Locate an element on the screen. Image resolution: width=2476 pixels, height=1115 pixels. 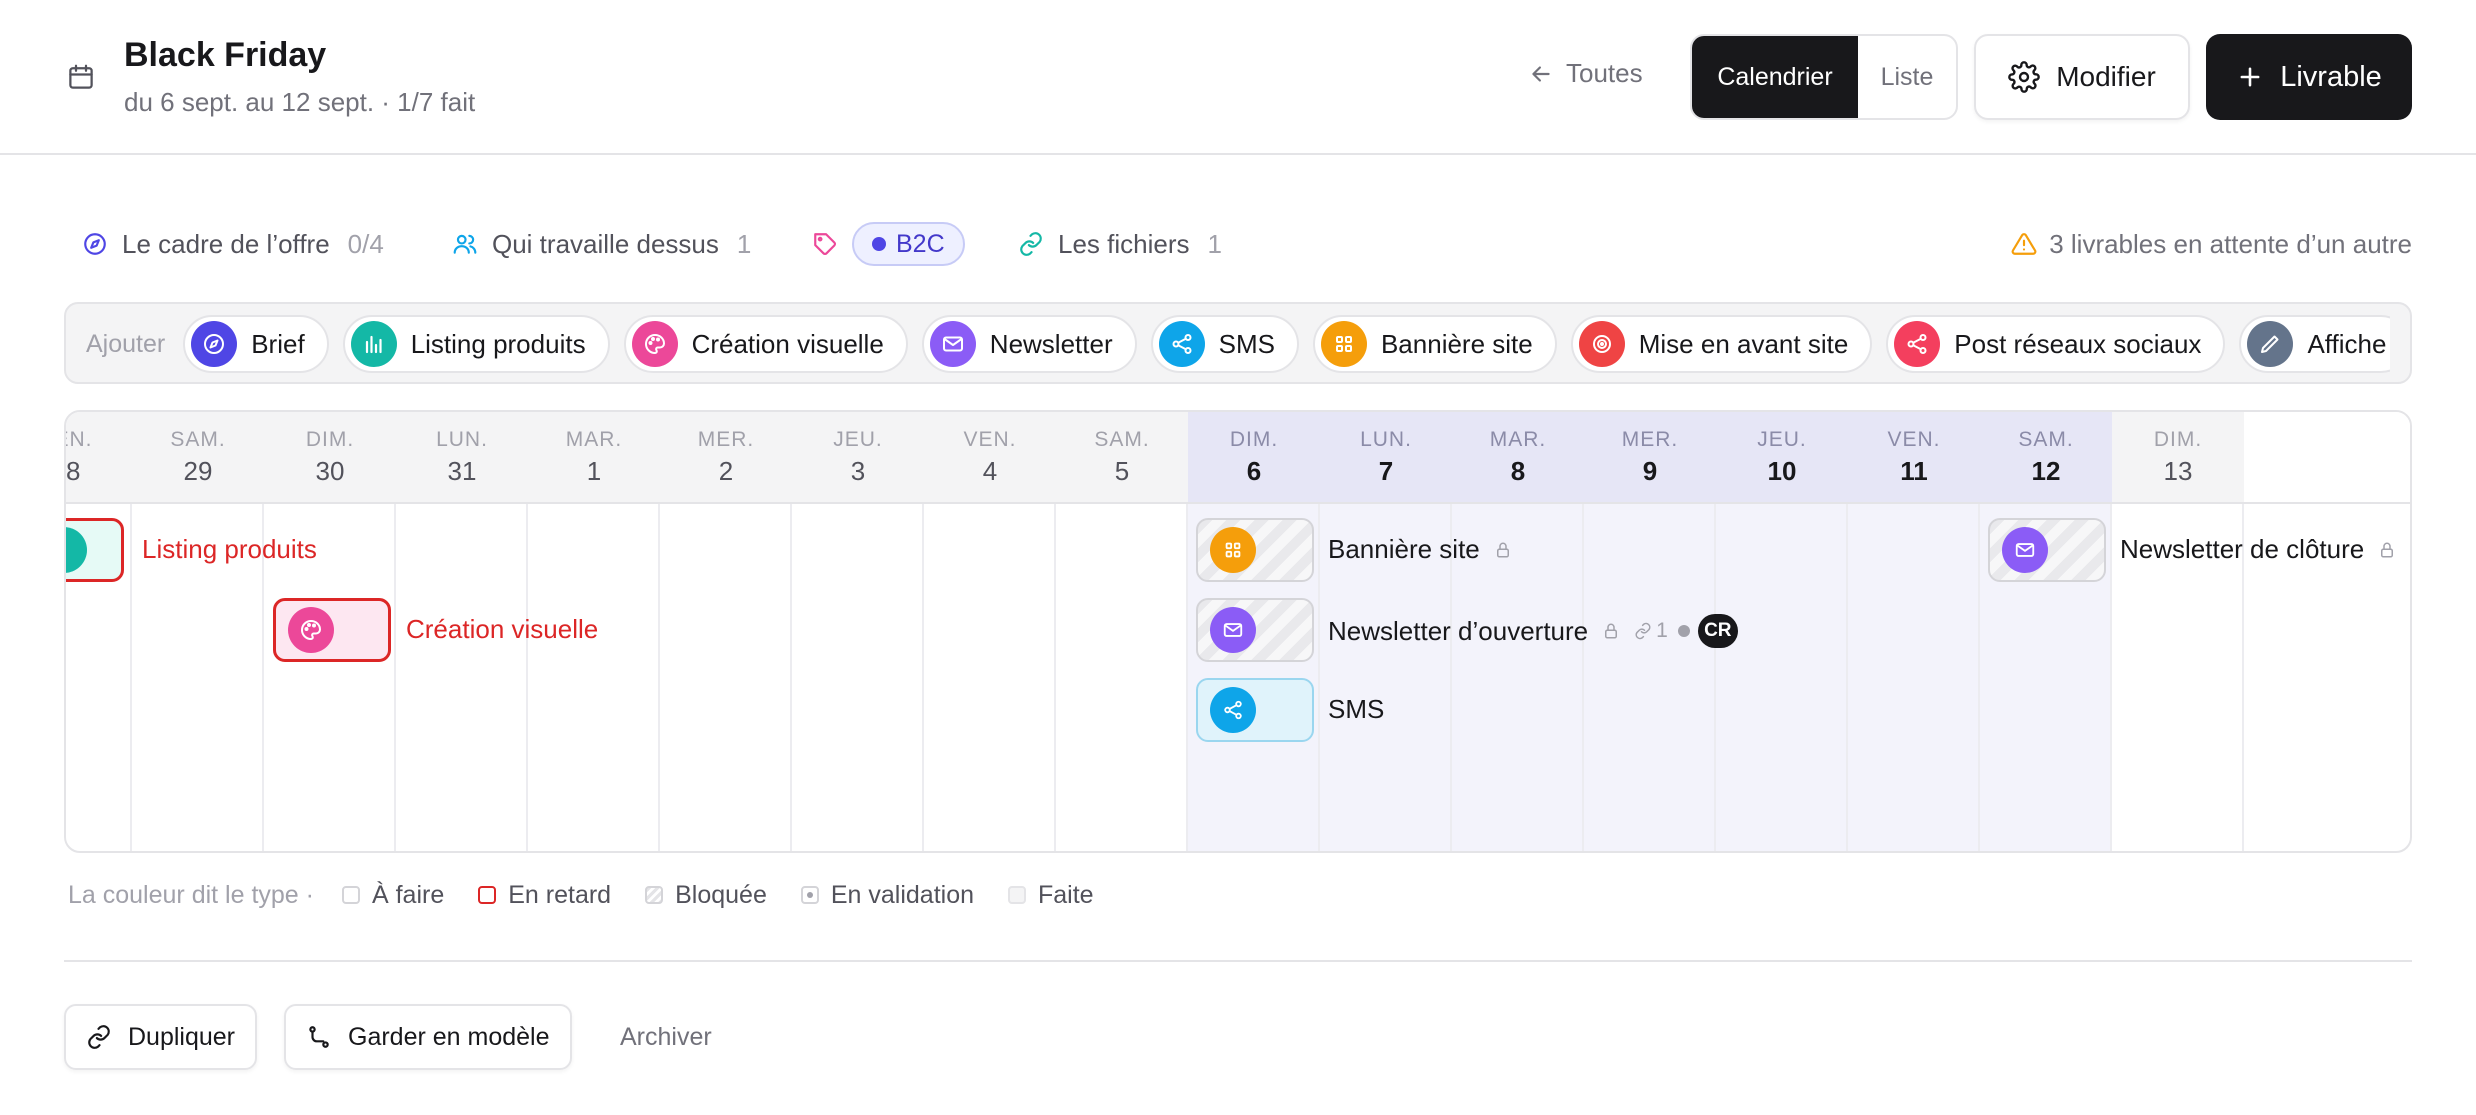
day-number: 29 is located at coordinates (198, 470).